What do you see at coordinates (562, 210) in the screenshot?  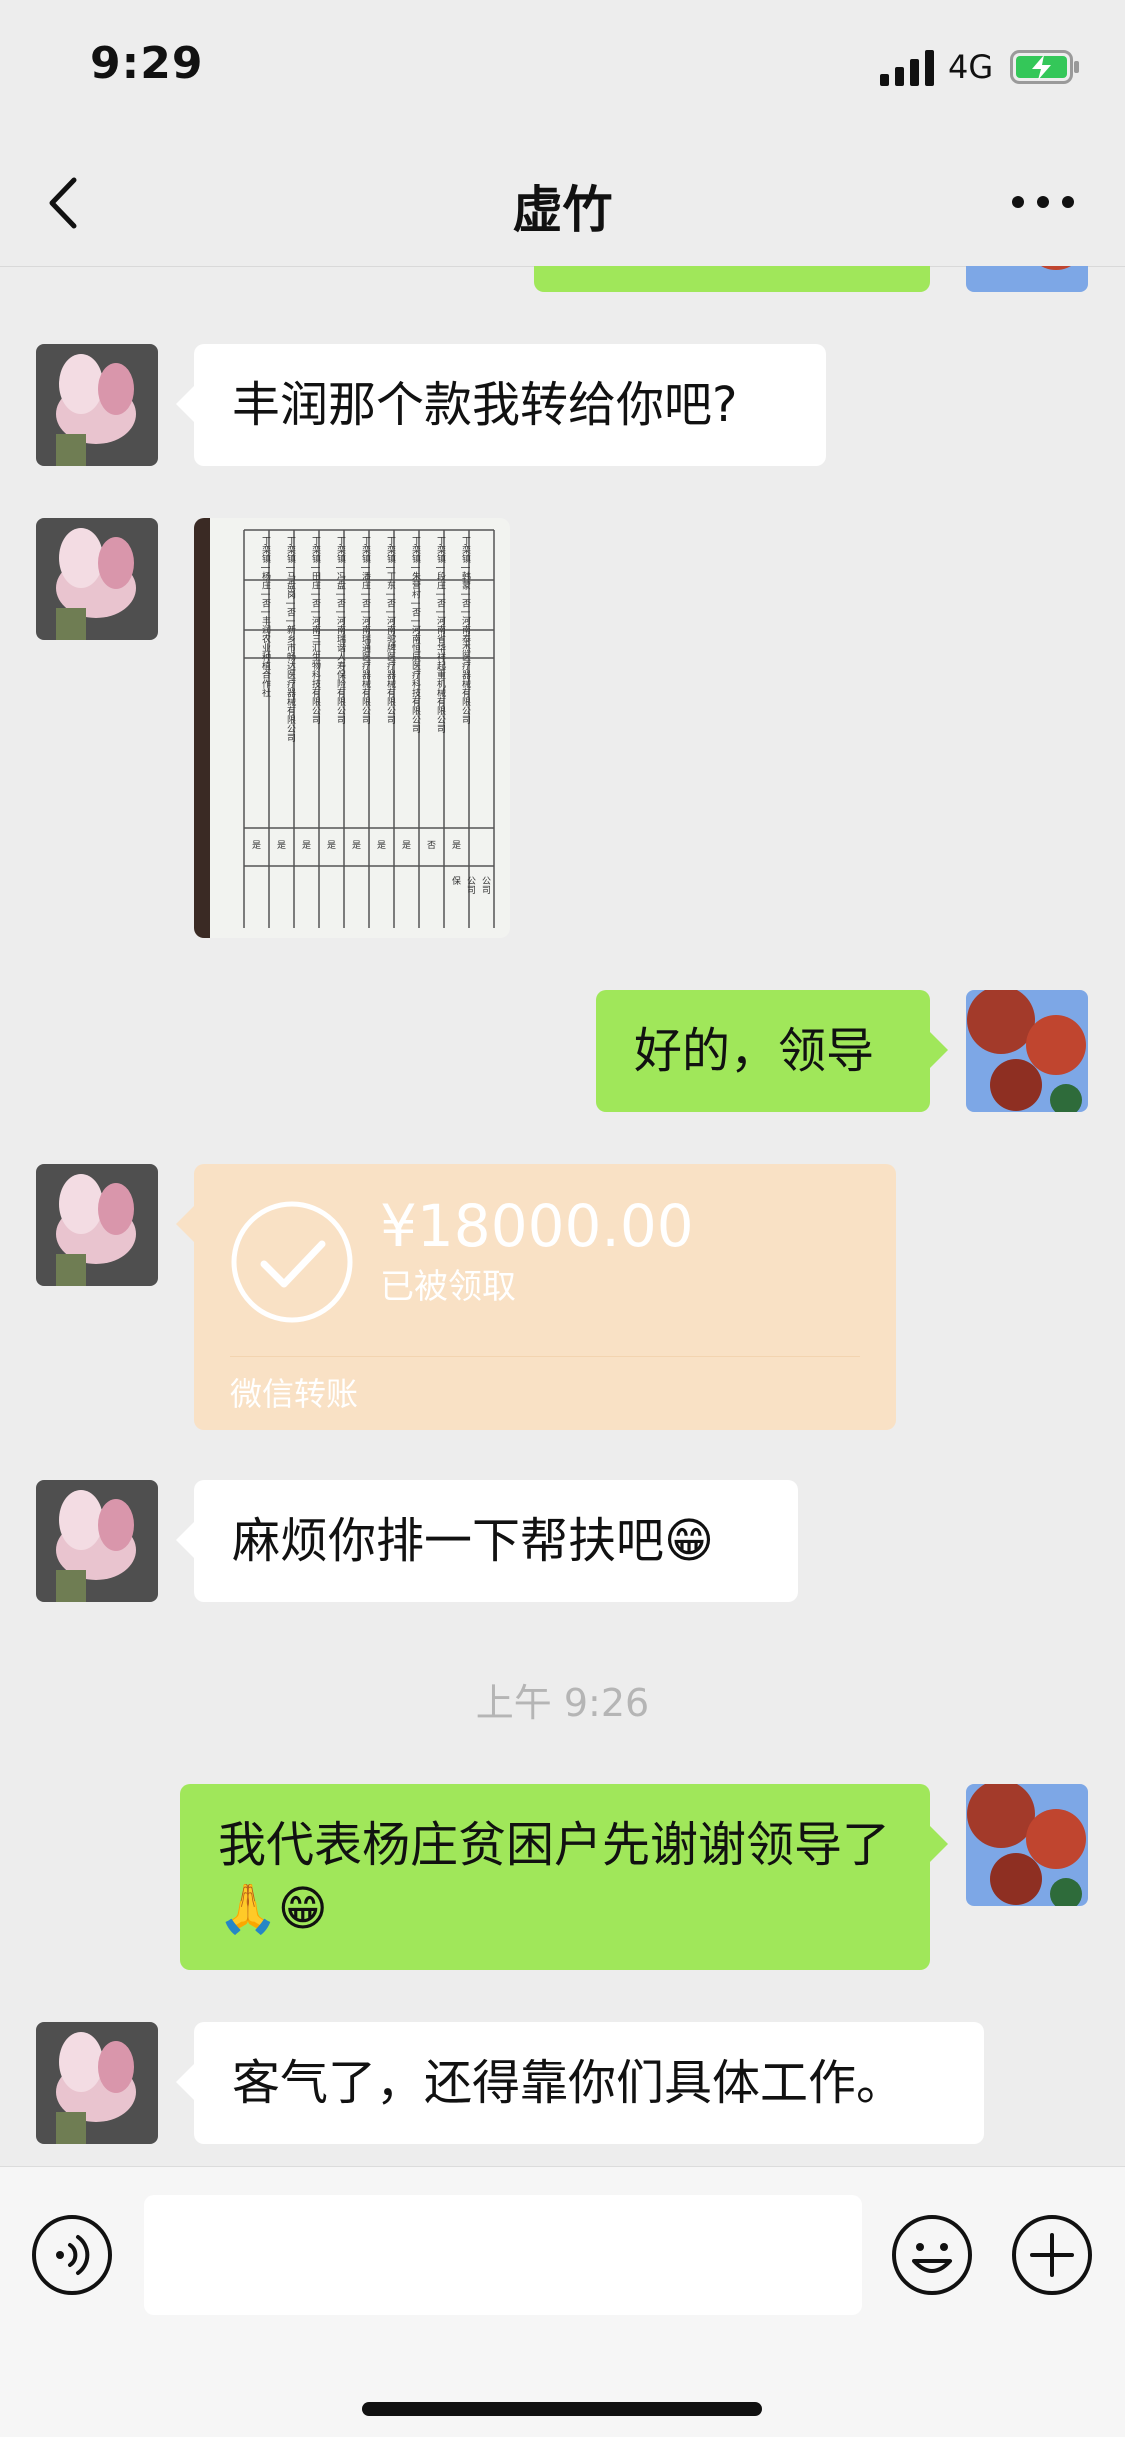 I see `chat-title: 虚竹` at bounding box center [562, 210].